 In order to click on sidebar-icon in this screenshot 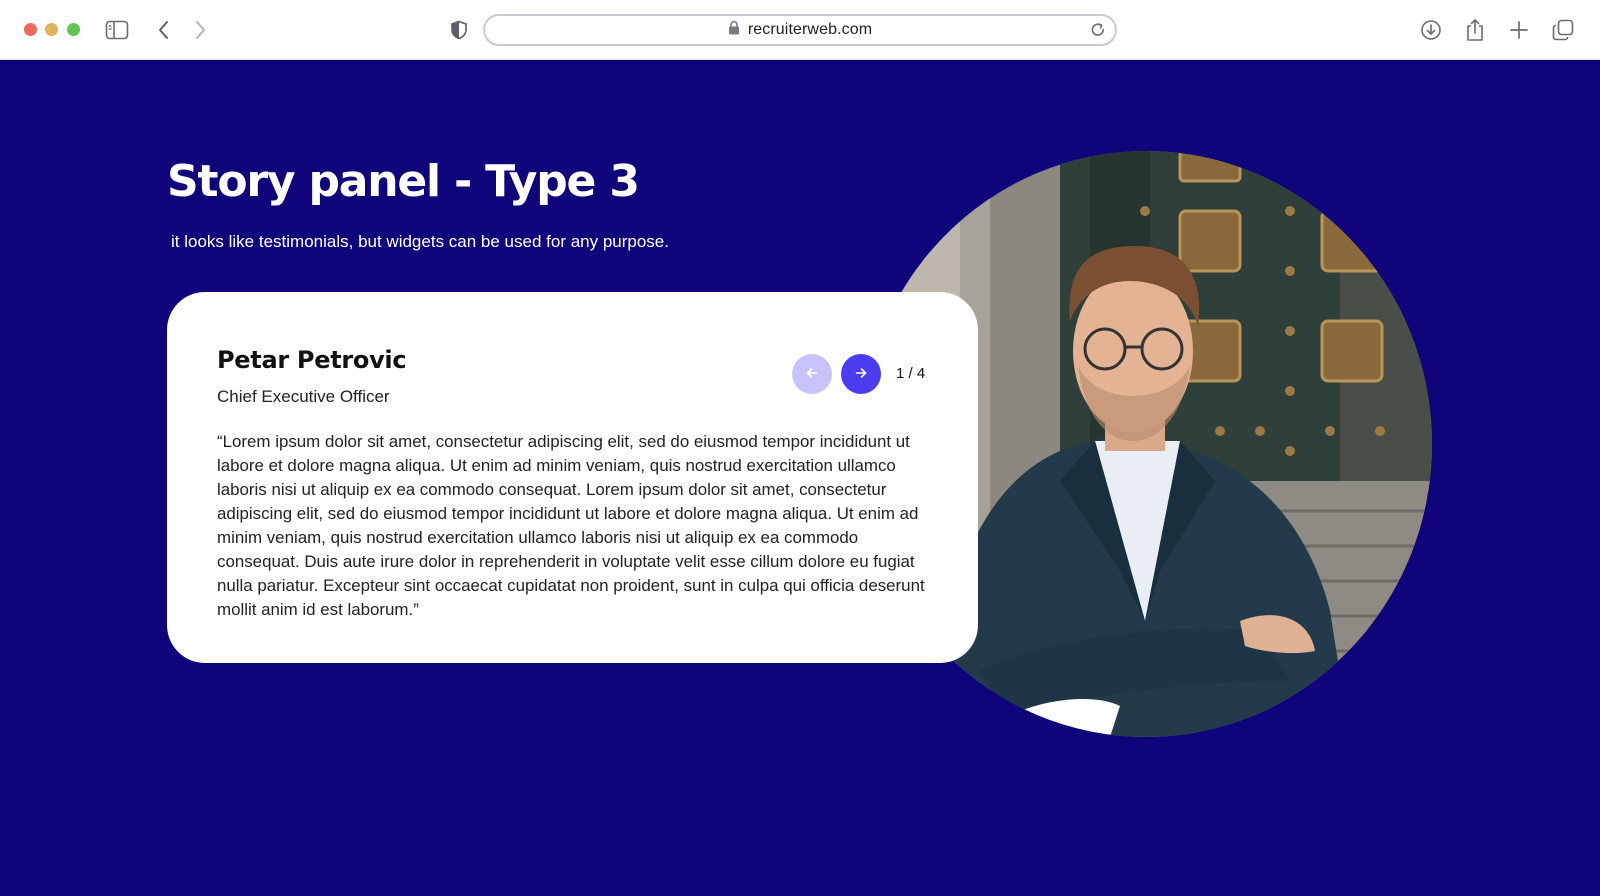, I will do `click(117, 30)`.